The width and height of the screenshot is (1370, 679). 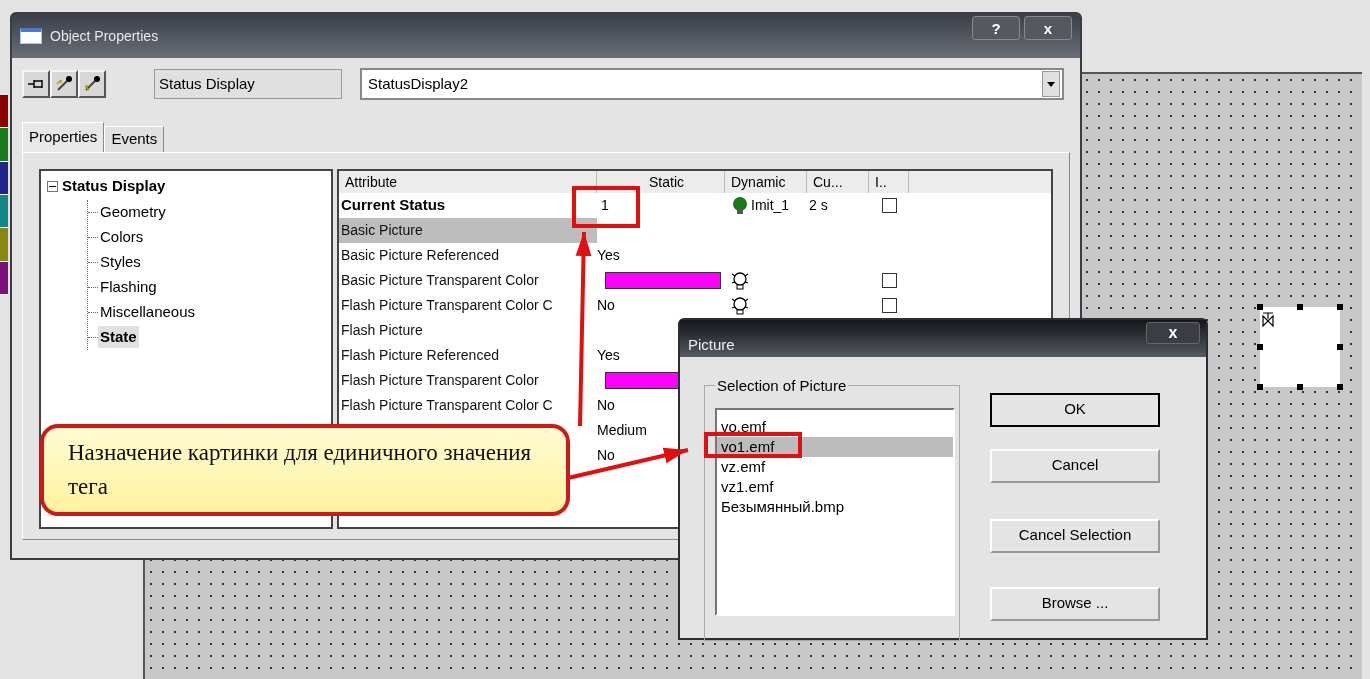 I want to click on window-icon, so click(x=31, y=36).